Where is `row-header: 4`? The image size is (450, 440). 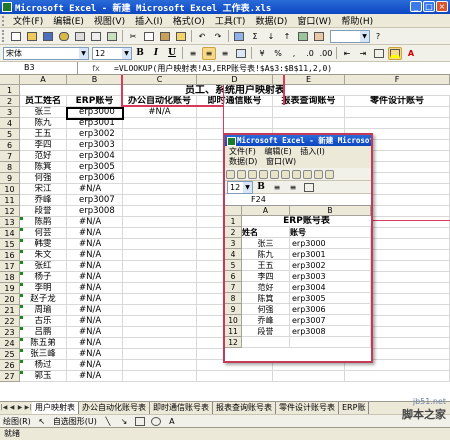
row-header: 4 is located at coordinates (233, 254).